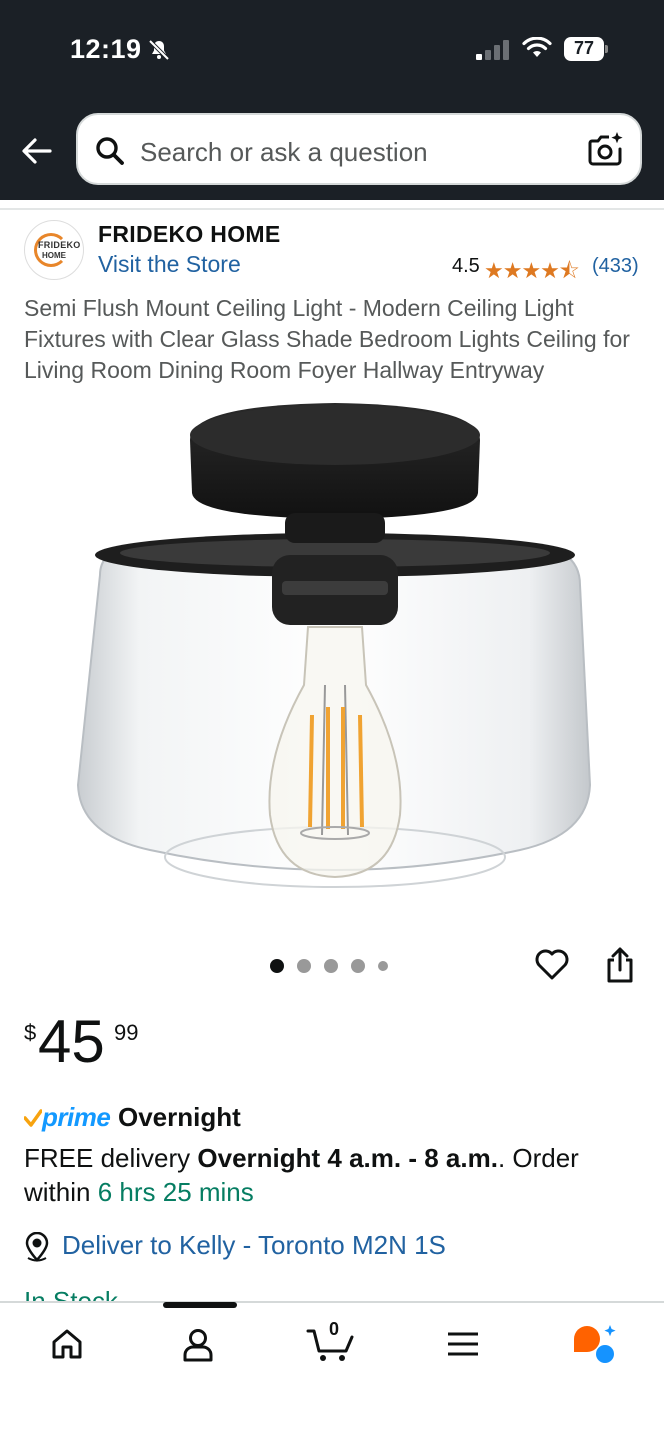 The height and width of the screenshot is (1440, 664). What do you see at coordinates (37, 1247) in the screenshot?
I see `location-pin-icon` at bounding box center [37, 1247].